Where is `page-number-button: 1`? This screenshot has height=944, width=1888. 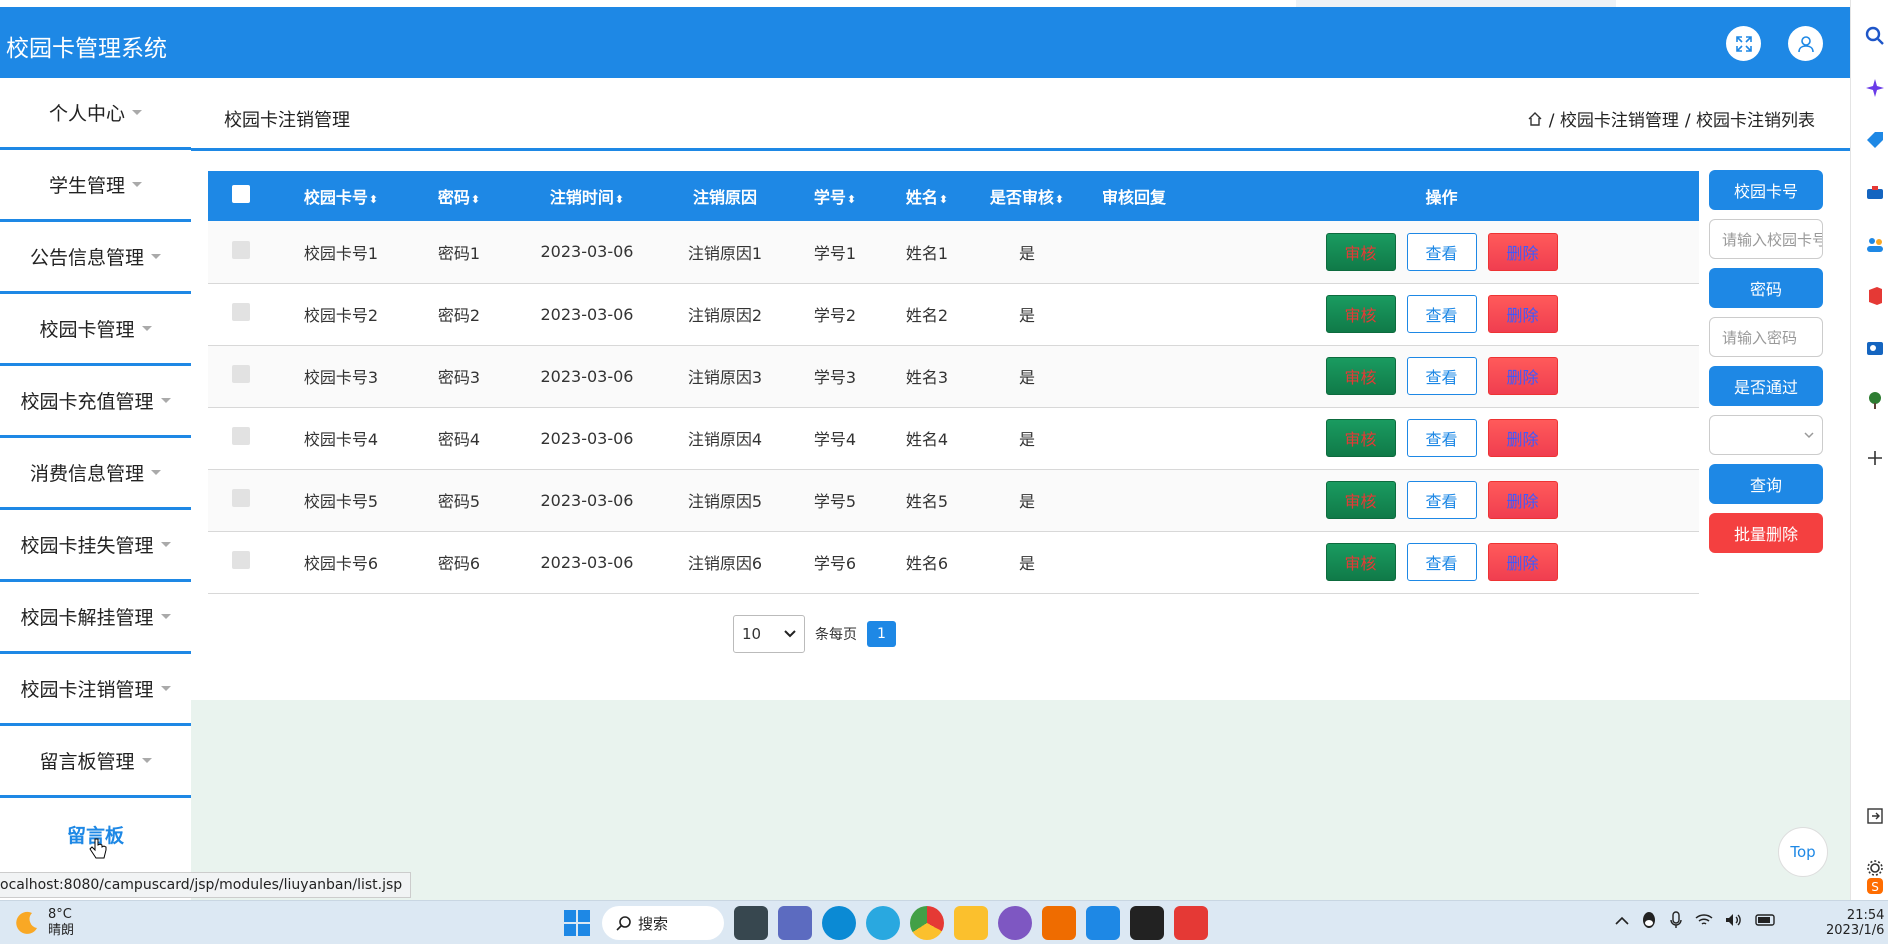
page-number-button: 1 is located at coordinates (881, 634).